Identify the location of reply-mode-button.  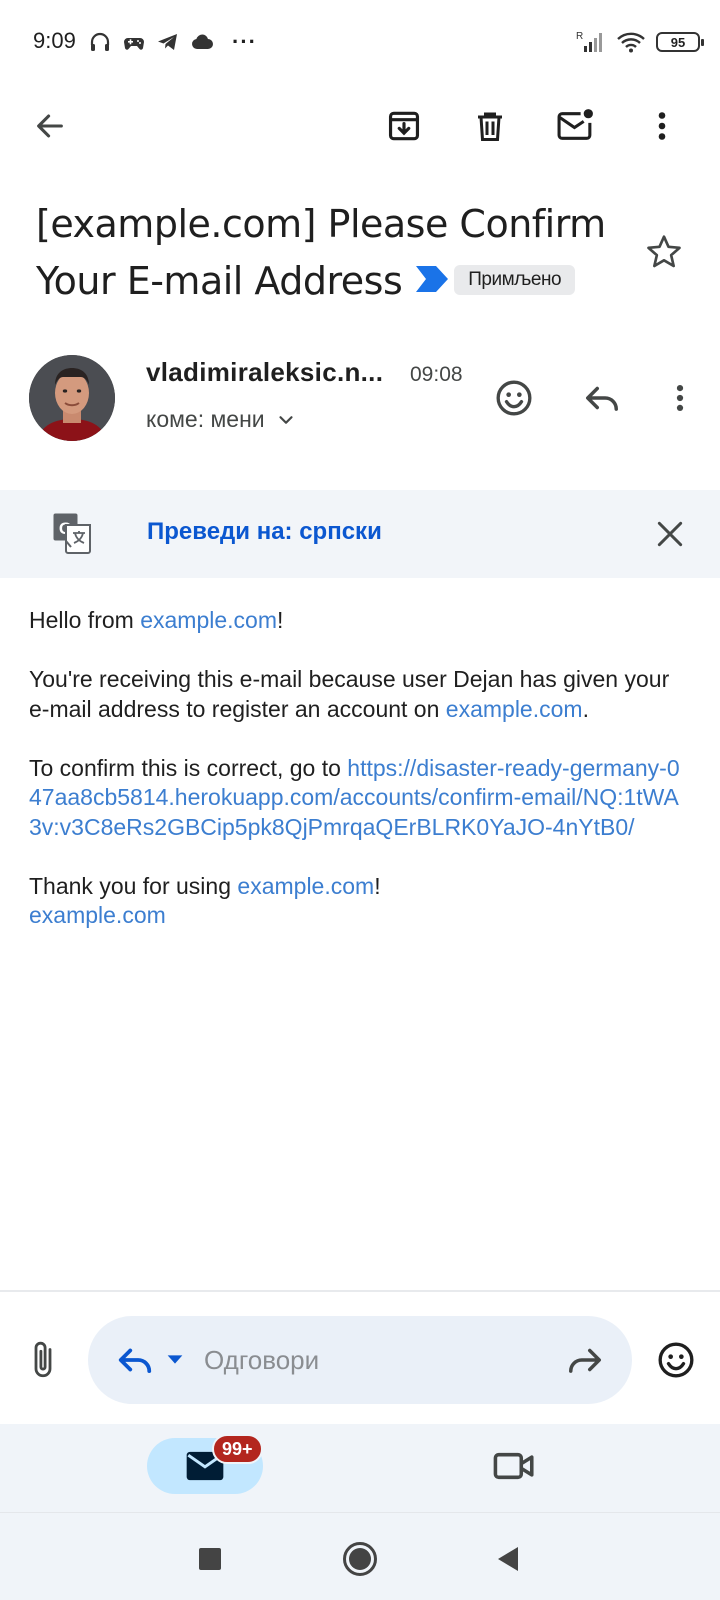
(135, 1360).